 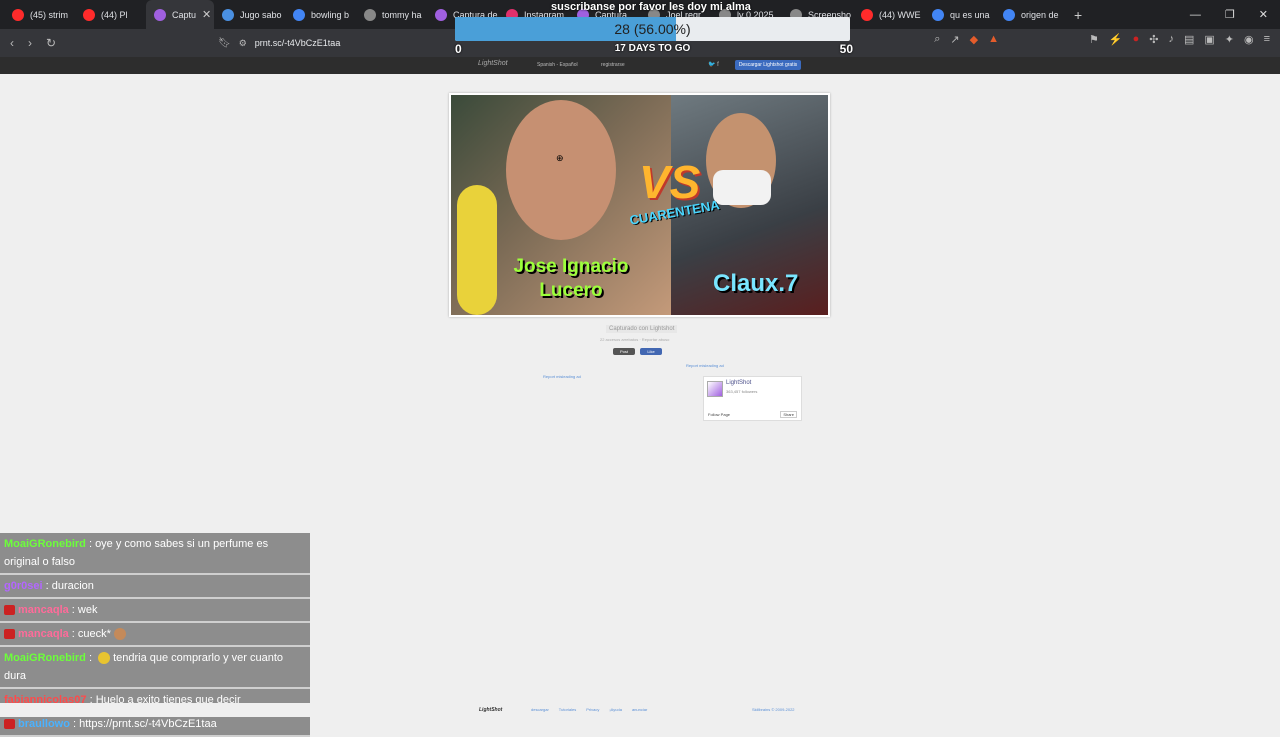 I want to click on maximize-icon: ❐, so click(x=1230, y=14).